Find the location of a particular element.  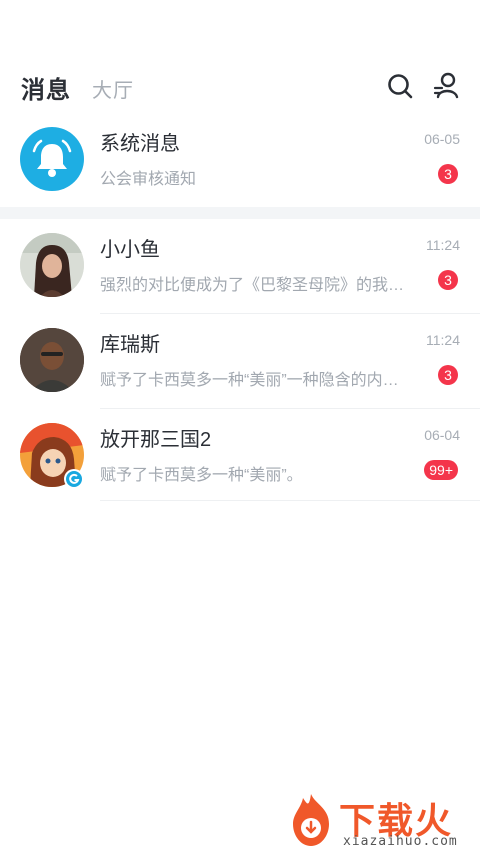

game-badge-icon is located at coordinates (74, 479).